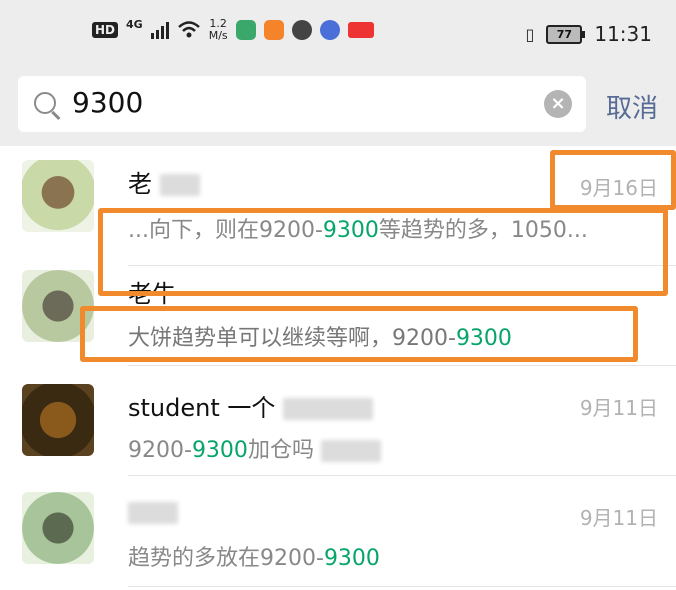 The image size is (676, 590). Describe the element at coordinates (302, 104) in the screenshot. I see `search-input: 9300 ×` at that location.